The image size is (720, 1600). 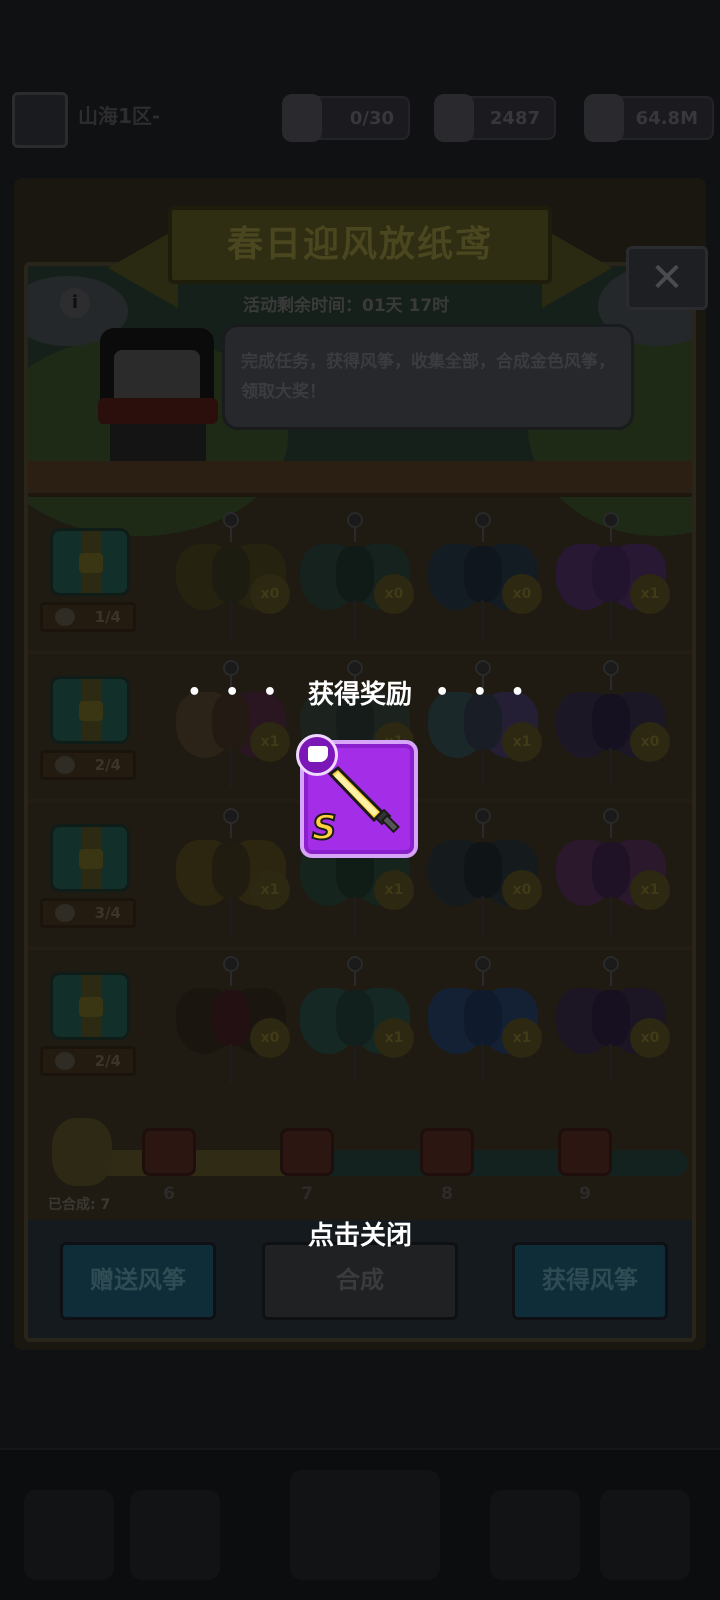 What do you see at coordinates (360, 1233) in the screenshot?
I see `tap-to-close-hint: 点击关闭` at bounding box center [360, 1233].